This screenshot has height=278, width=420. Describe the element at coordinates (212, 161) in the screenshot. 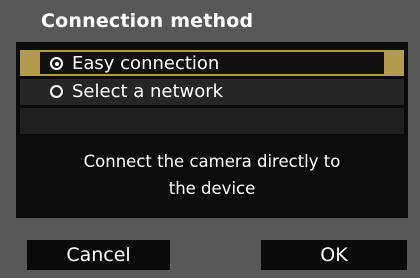

I see `description-line: Connect the camera directly to` at that location.